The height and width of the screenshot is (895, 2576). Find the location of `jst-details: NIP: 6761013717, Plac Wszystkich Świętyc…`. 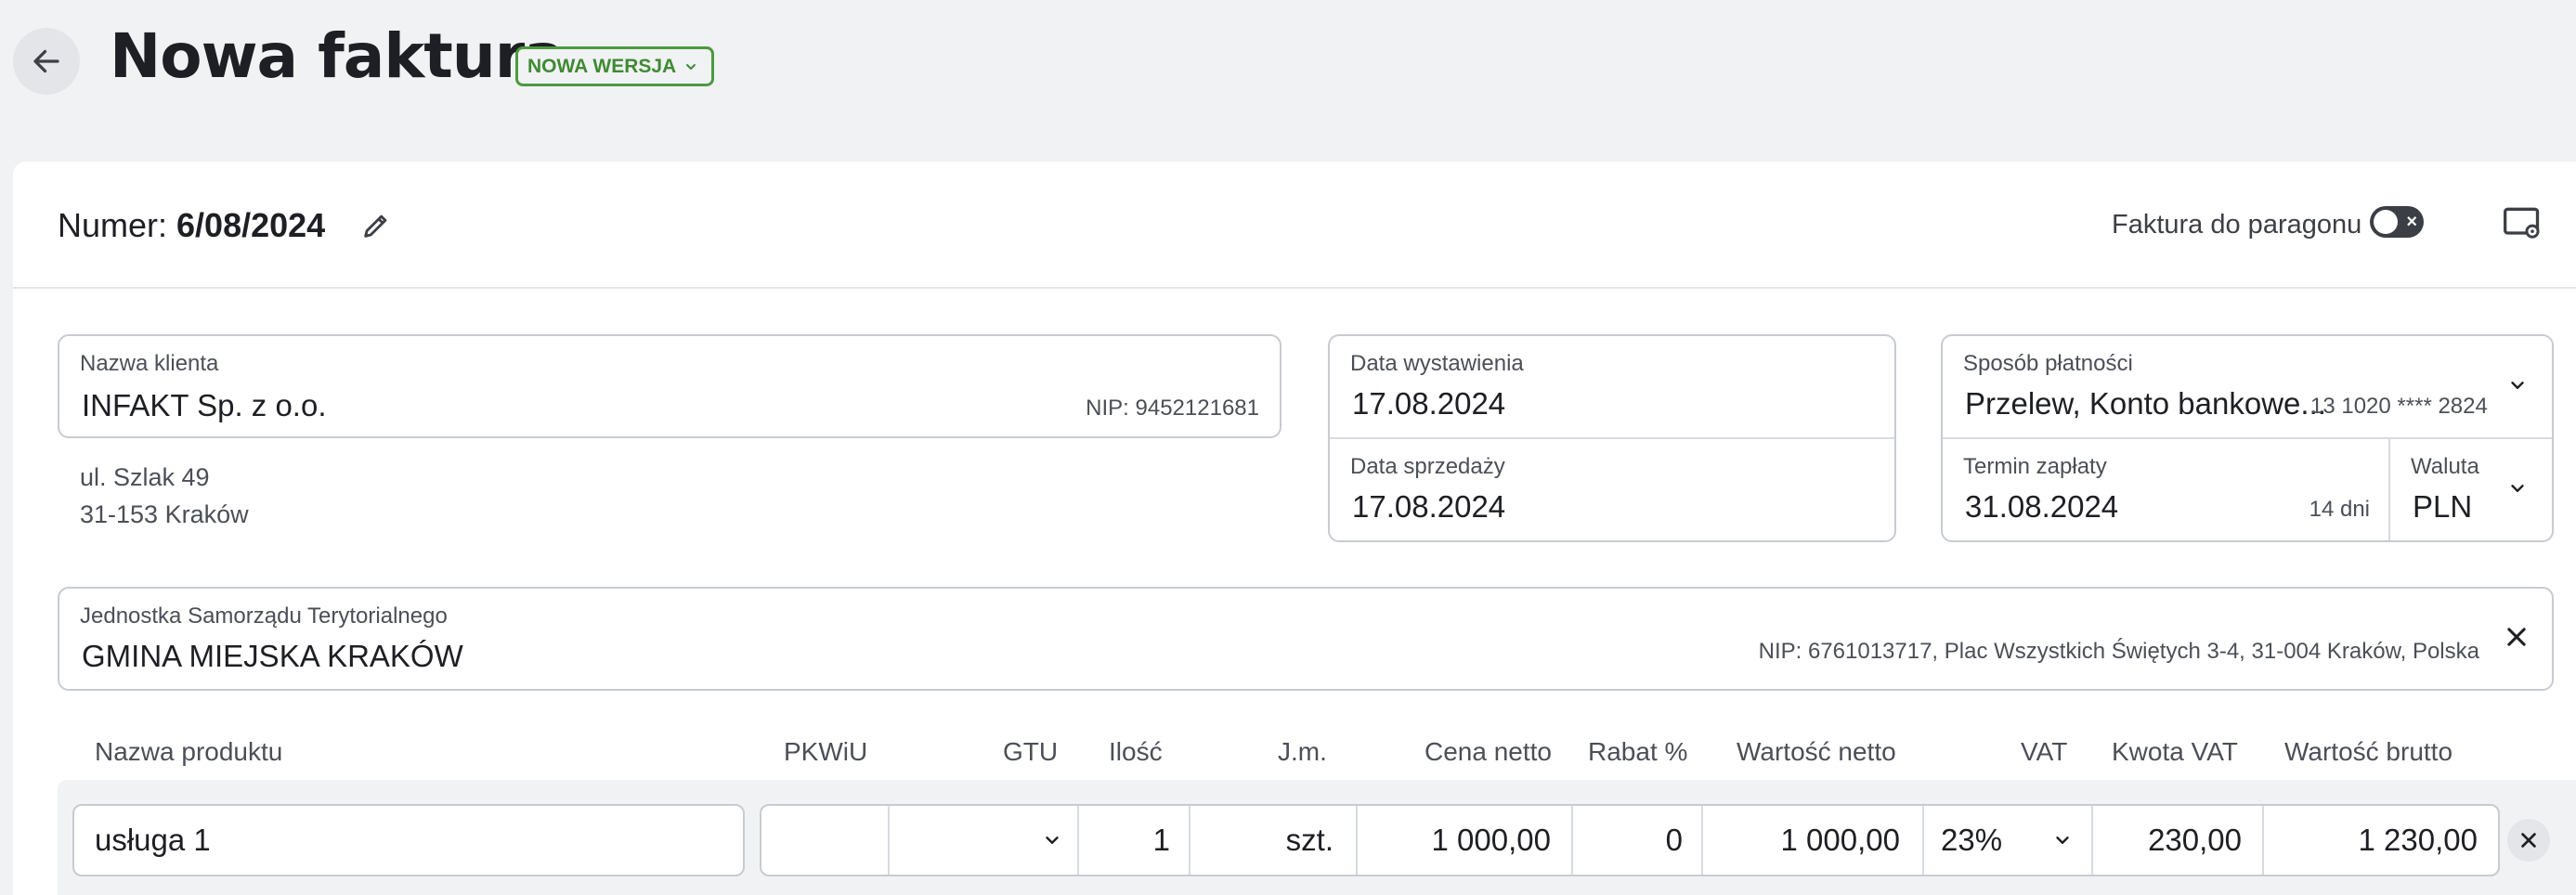

jst-details: NIP: 6761013717, Plac Wszystkich Świętyc… is located at coordinates (2118, 651).